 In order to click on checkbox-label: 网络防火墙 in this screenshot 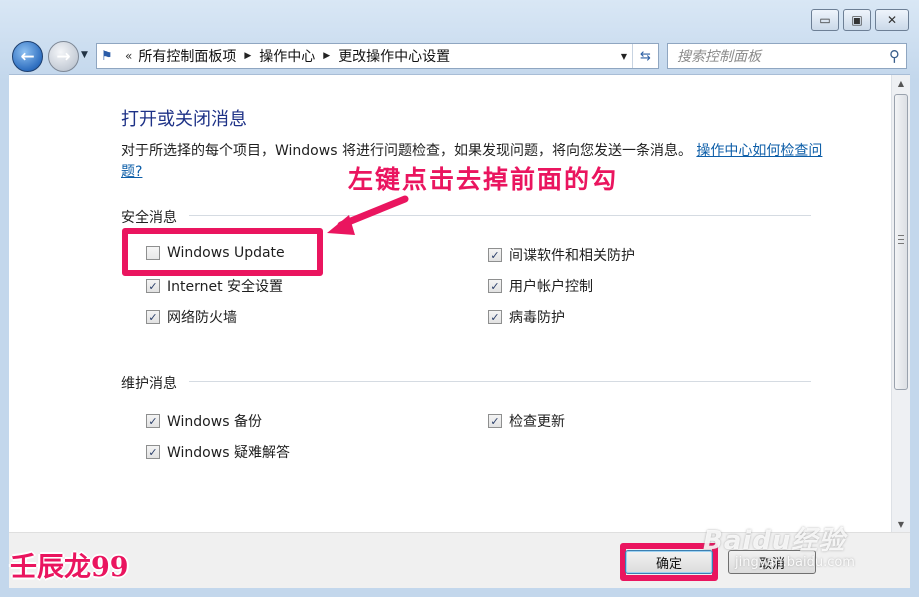, I will do `click(202, 318)`.